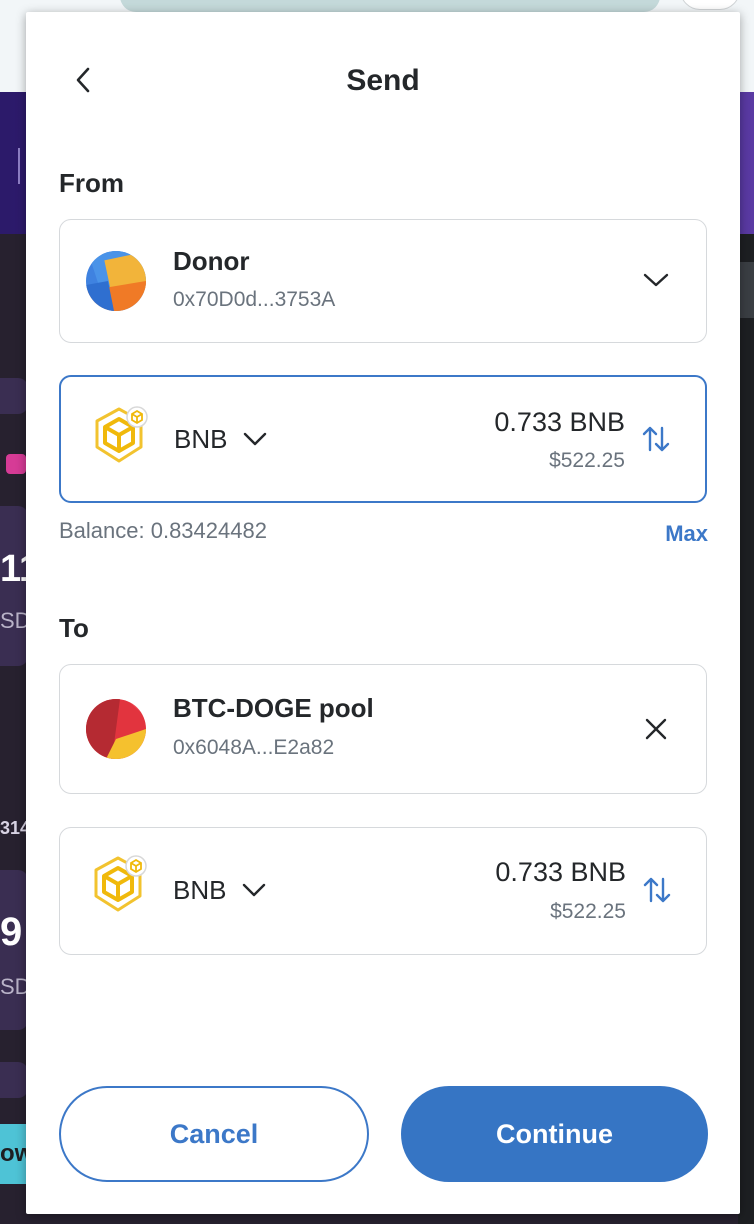 The image size is (754, 1224). I want to click on from-token-selector: BNB, so click(220, 439).